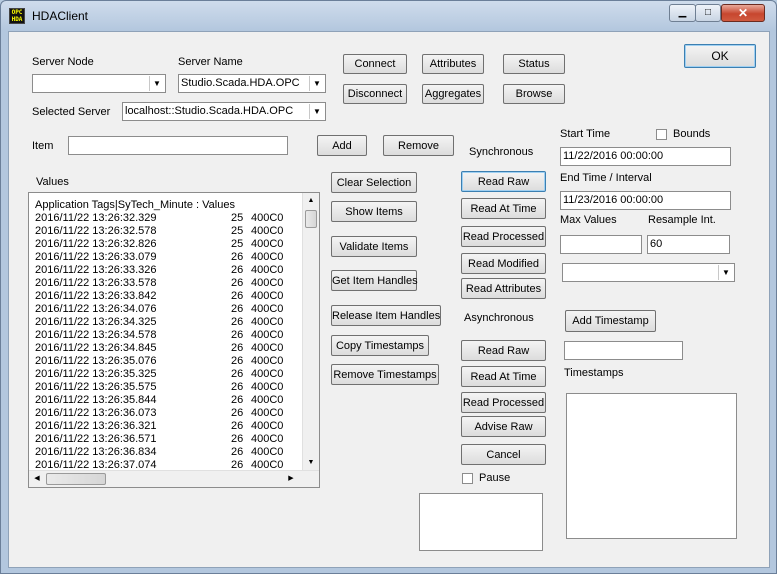 The width and height of the screenshot is (777, 574). I want to click on server-name-value: Studio.Scada.HDA.OPC, so click(240, 83).